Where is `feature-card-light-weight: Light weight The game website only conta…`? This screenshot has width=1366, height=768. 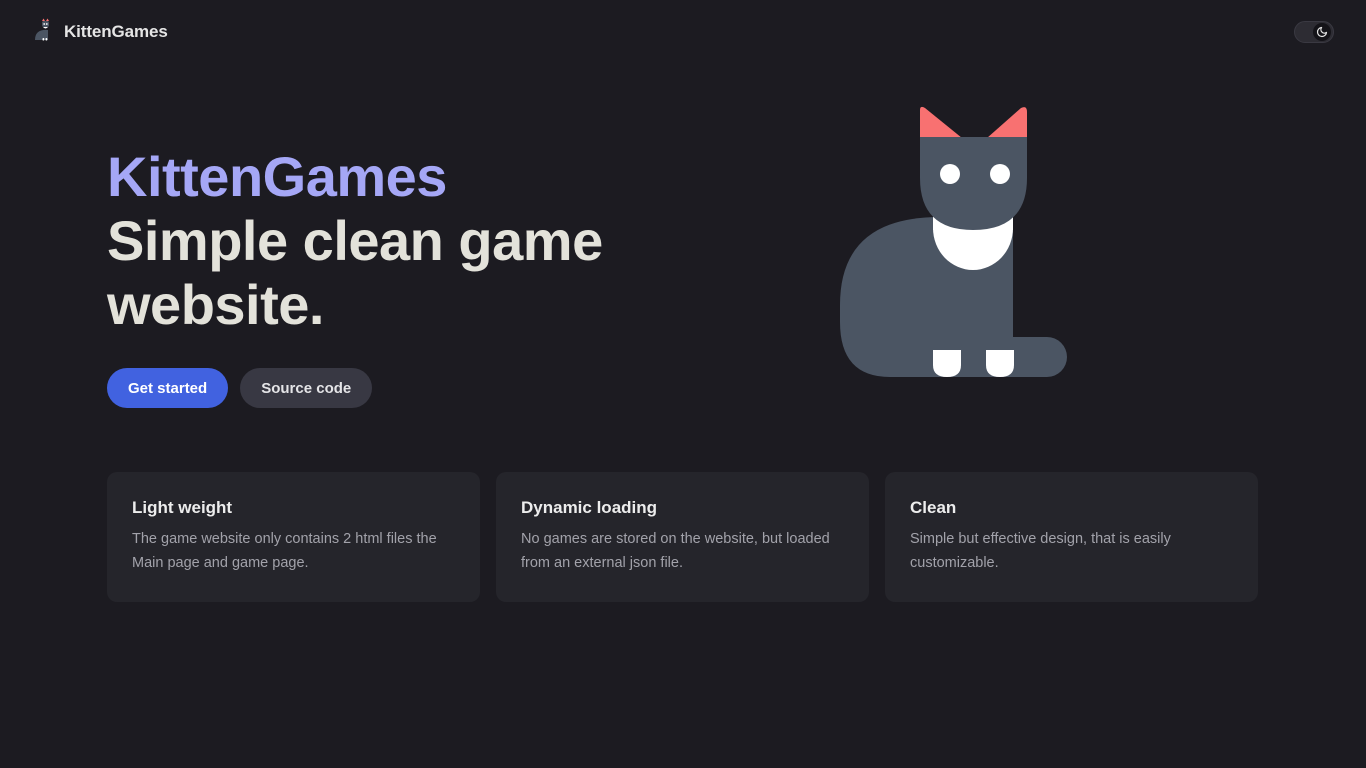
feature-card-light-weight: Light weight The game website only conta… is located at coordinates (293, 537).